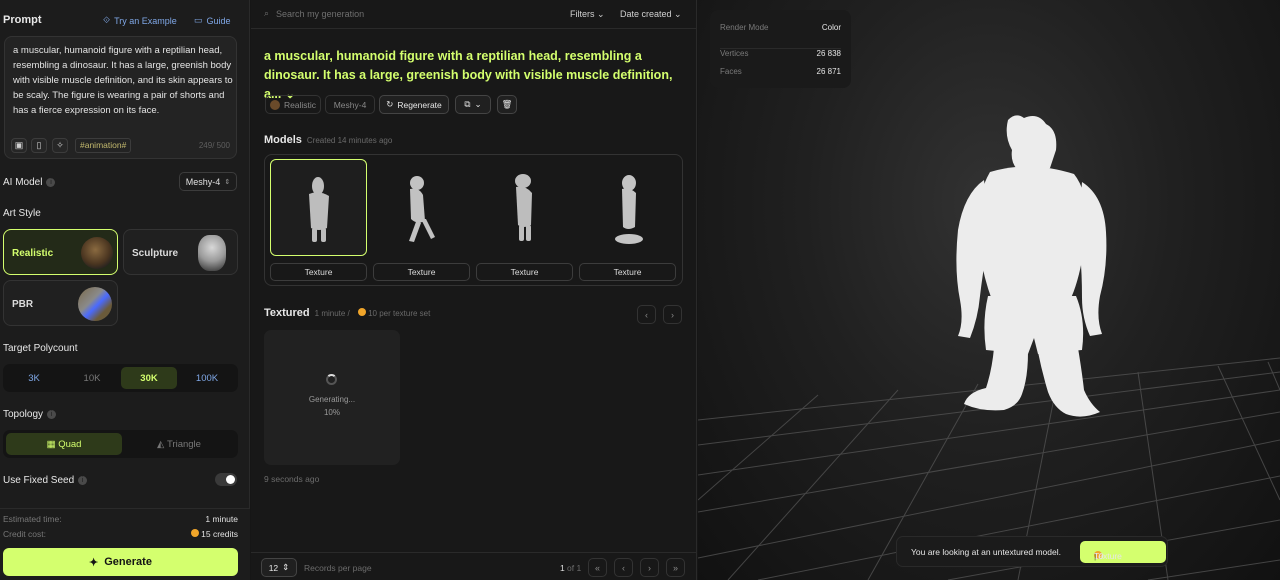 This screenshot has height=580, width=1280. What do you see at coordinates (473, 104) in the screenshot?
I see `copy-dropdown-button: ⧉ ⌄` at bounding box center [473, 104].